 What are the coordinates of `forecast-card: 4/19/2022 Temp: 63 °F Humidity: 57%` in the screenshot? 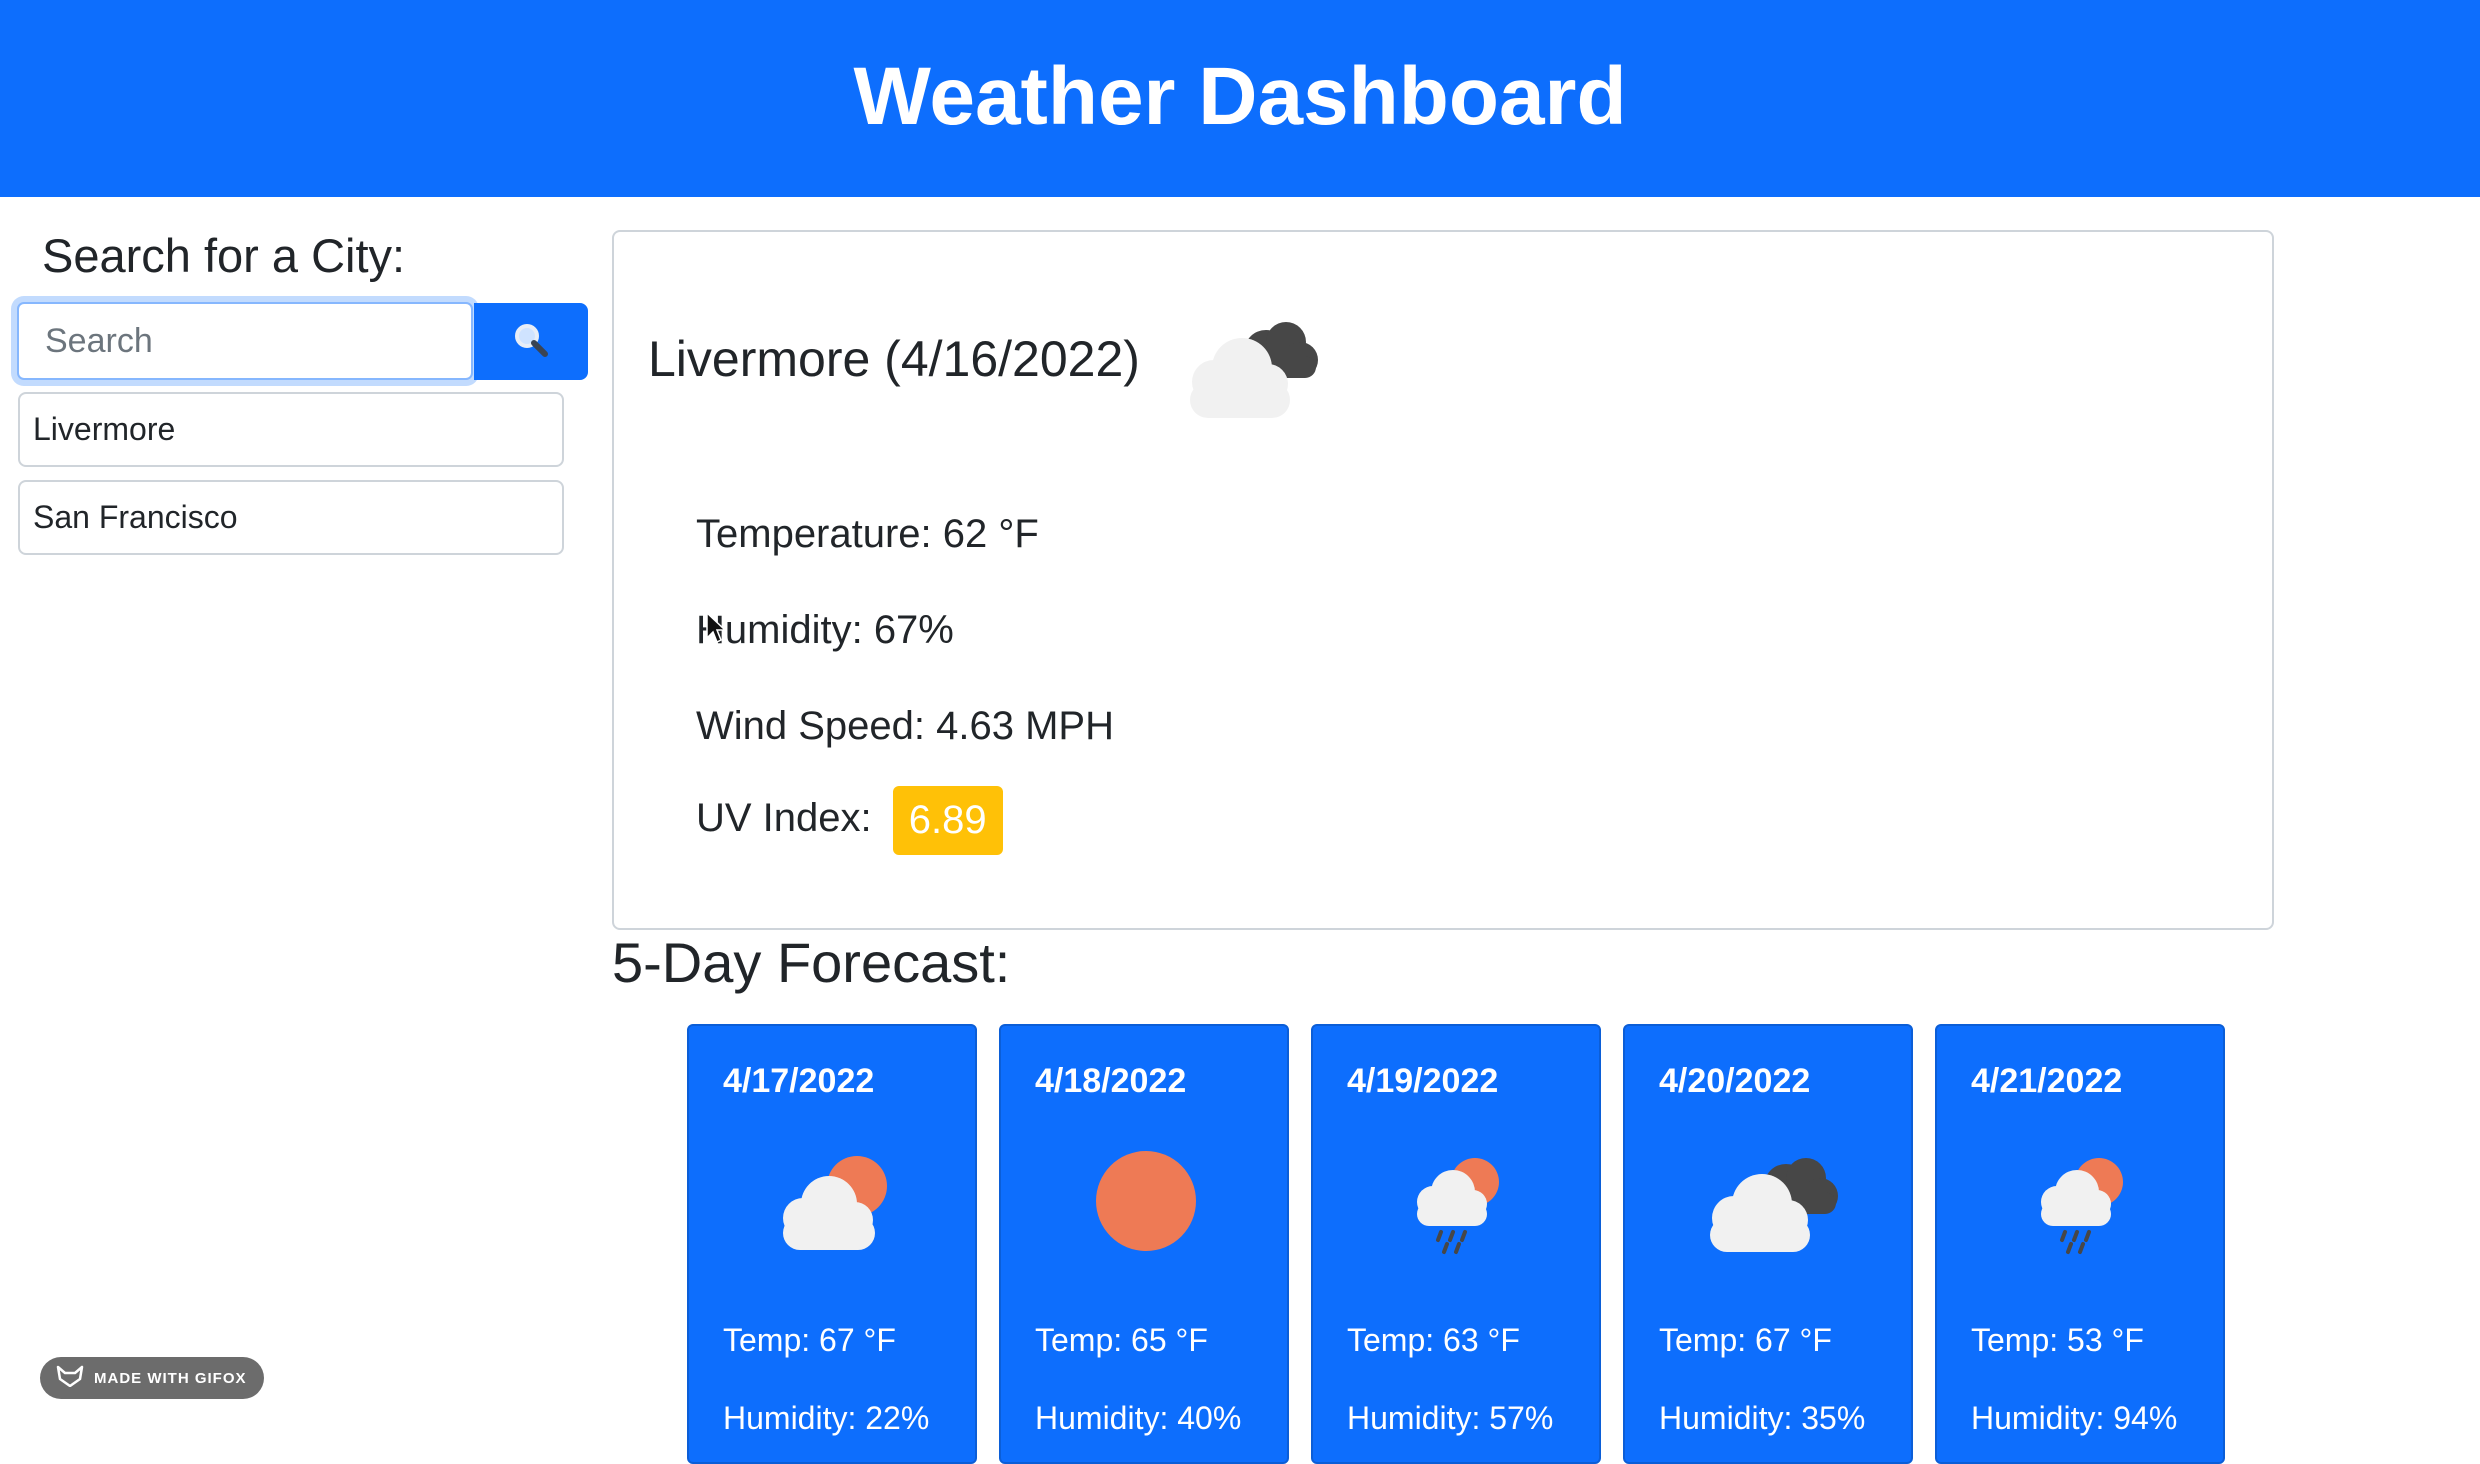 It's located at (1456, 1244).